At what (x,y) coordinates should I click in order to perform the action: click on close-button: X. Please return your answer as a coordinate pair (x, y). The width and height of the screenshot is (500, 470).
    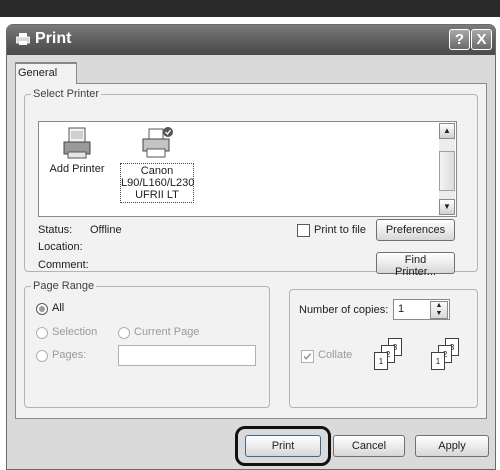
    Looking at the image, I should click on (481, 39).